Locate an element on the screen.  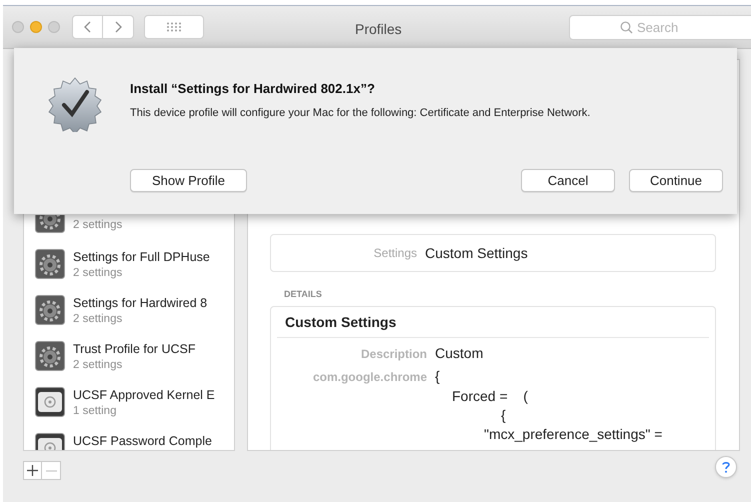
badge-checkmark-icon is located at coordinates (75, 104).